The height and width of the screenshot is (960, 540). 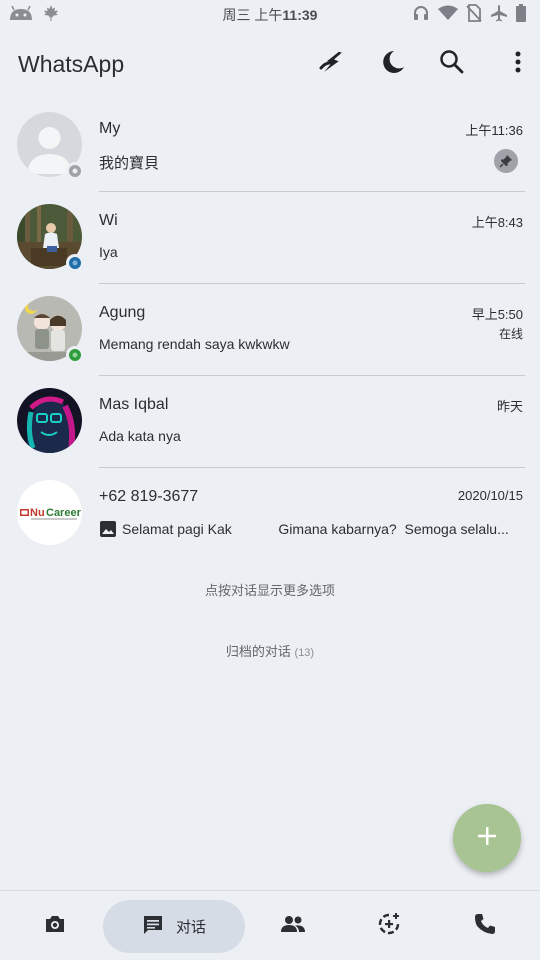 What do you see at coordinates (509, 406) in the screenshot?
I see `chat-time: 昨天` at bounding box center [509, 406].